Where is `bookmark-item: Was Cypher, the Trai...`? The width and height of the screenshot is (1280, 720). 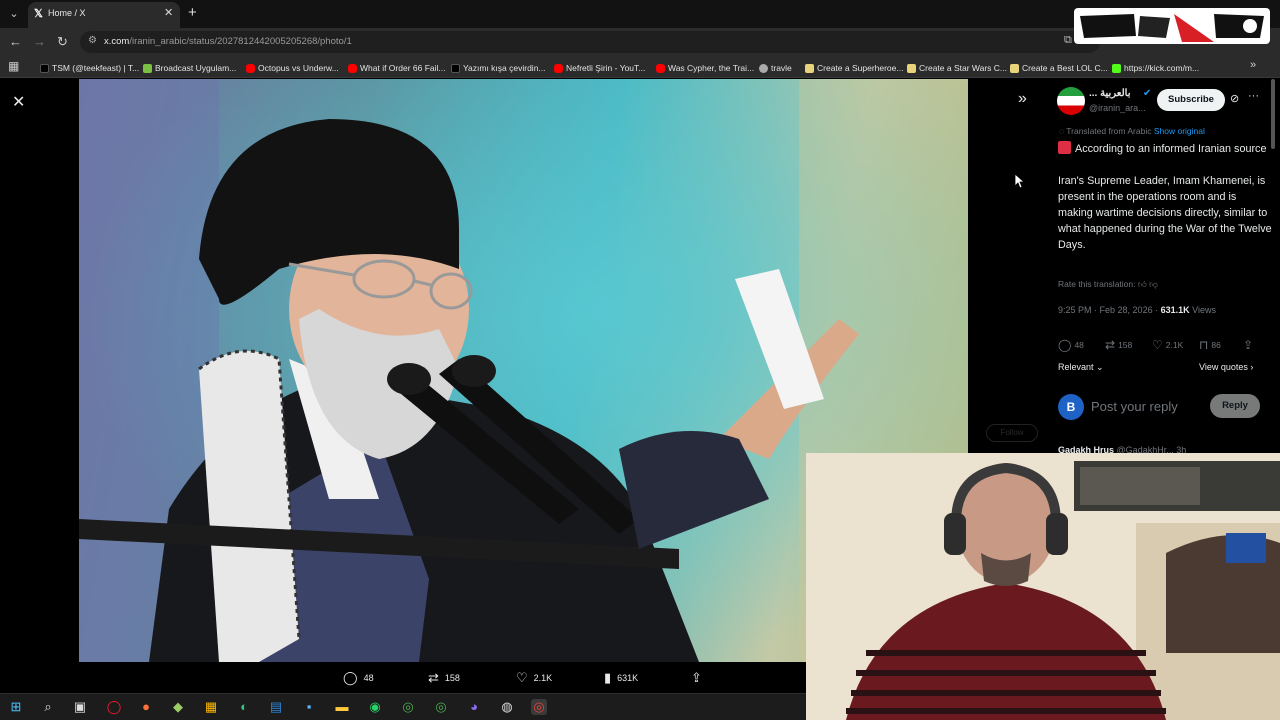 bookmark-item: Was Cypher, the Trai... is located at coordinates (705, 68).